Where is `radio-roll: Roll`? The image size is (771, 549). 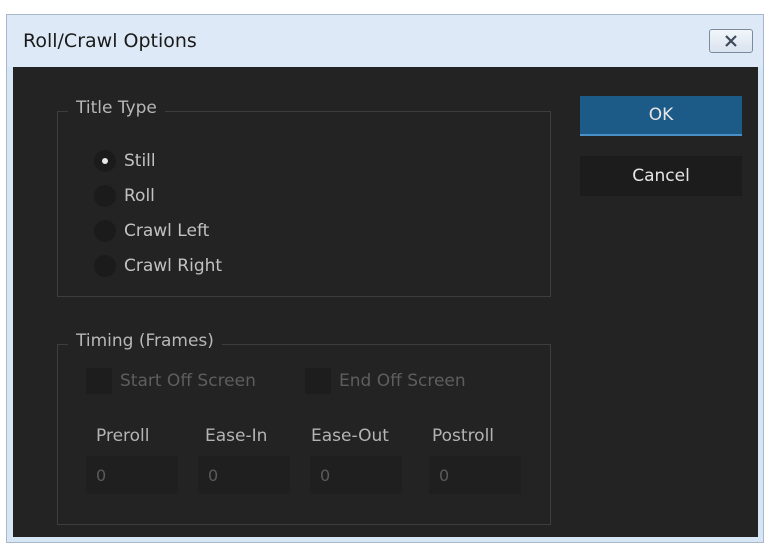 radio-roll: Roll is located at coordinates (124, 196).